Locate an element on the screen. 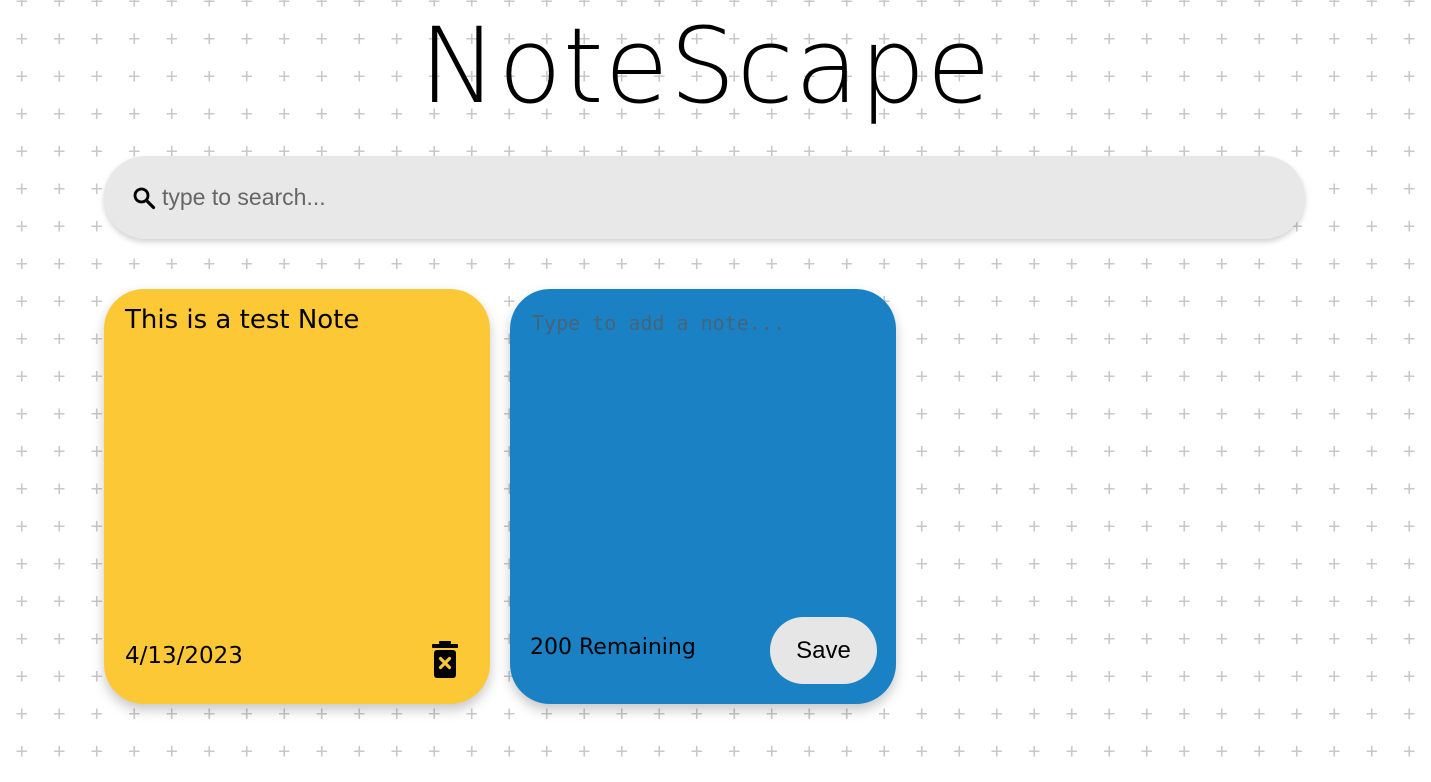  note-card: This is a test Note 4/13/2023 is located at coordinates (297, 496).